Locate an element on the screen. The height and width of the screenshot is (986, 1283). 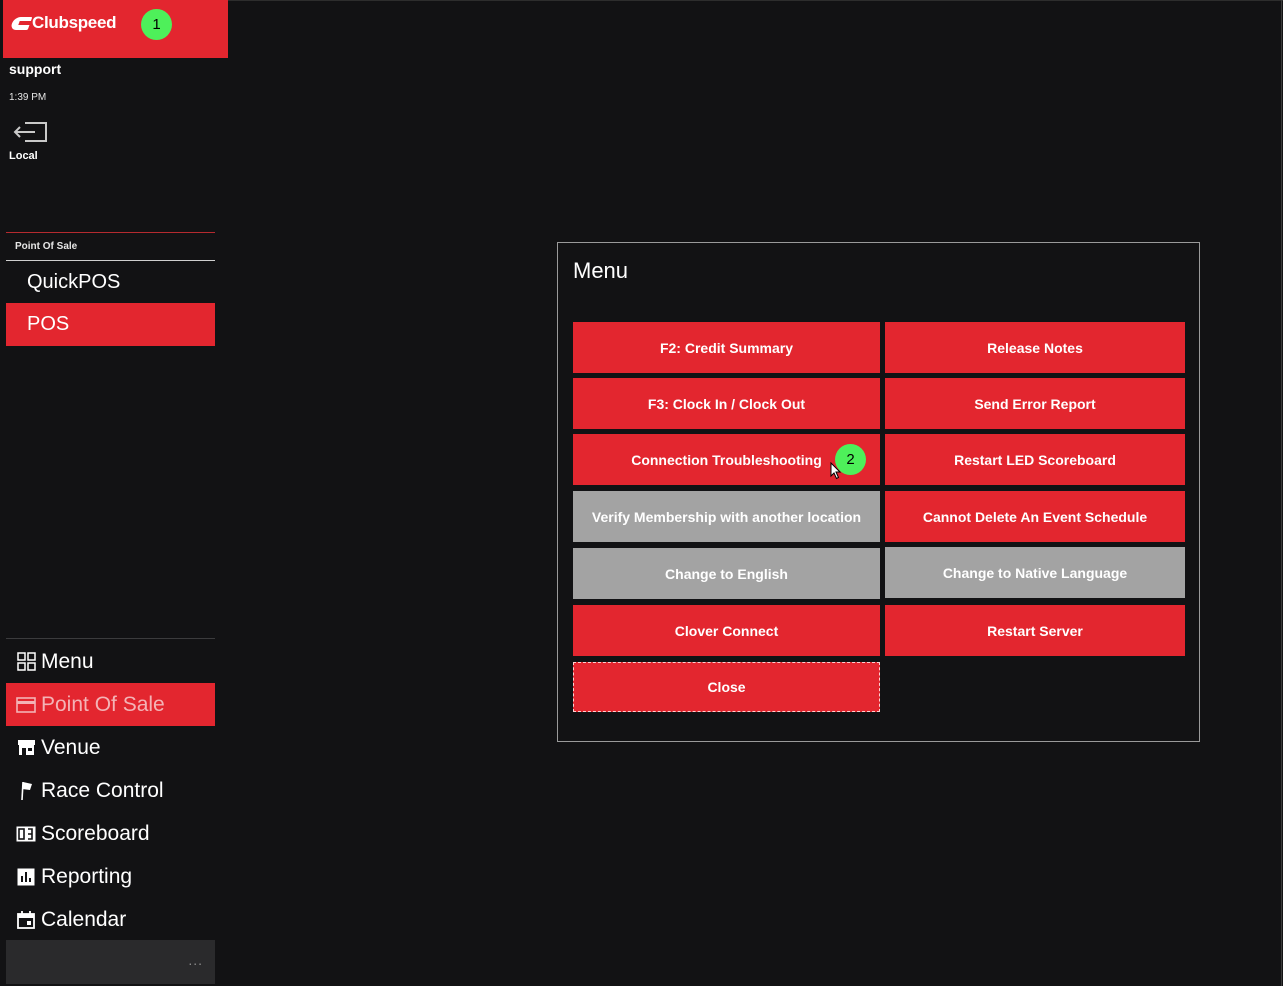
clover-connect-button: Clover Connect is located at coordinates (726, 630).